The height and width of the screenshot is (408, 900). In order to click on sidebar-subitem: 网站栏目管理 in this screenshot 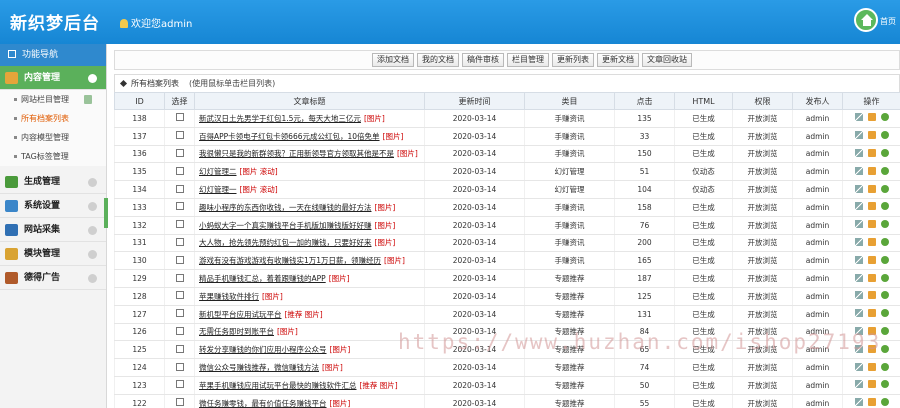, I will do `click(53, 99)`.